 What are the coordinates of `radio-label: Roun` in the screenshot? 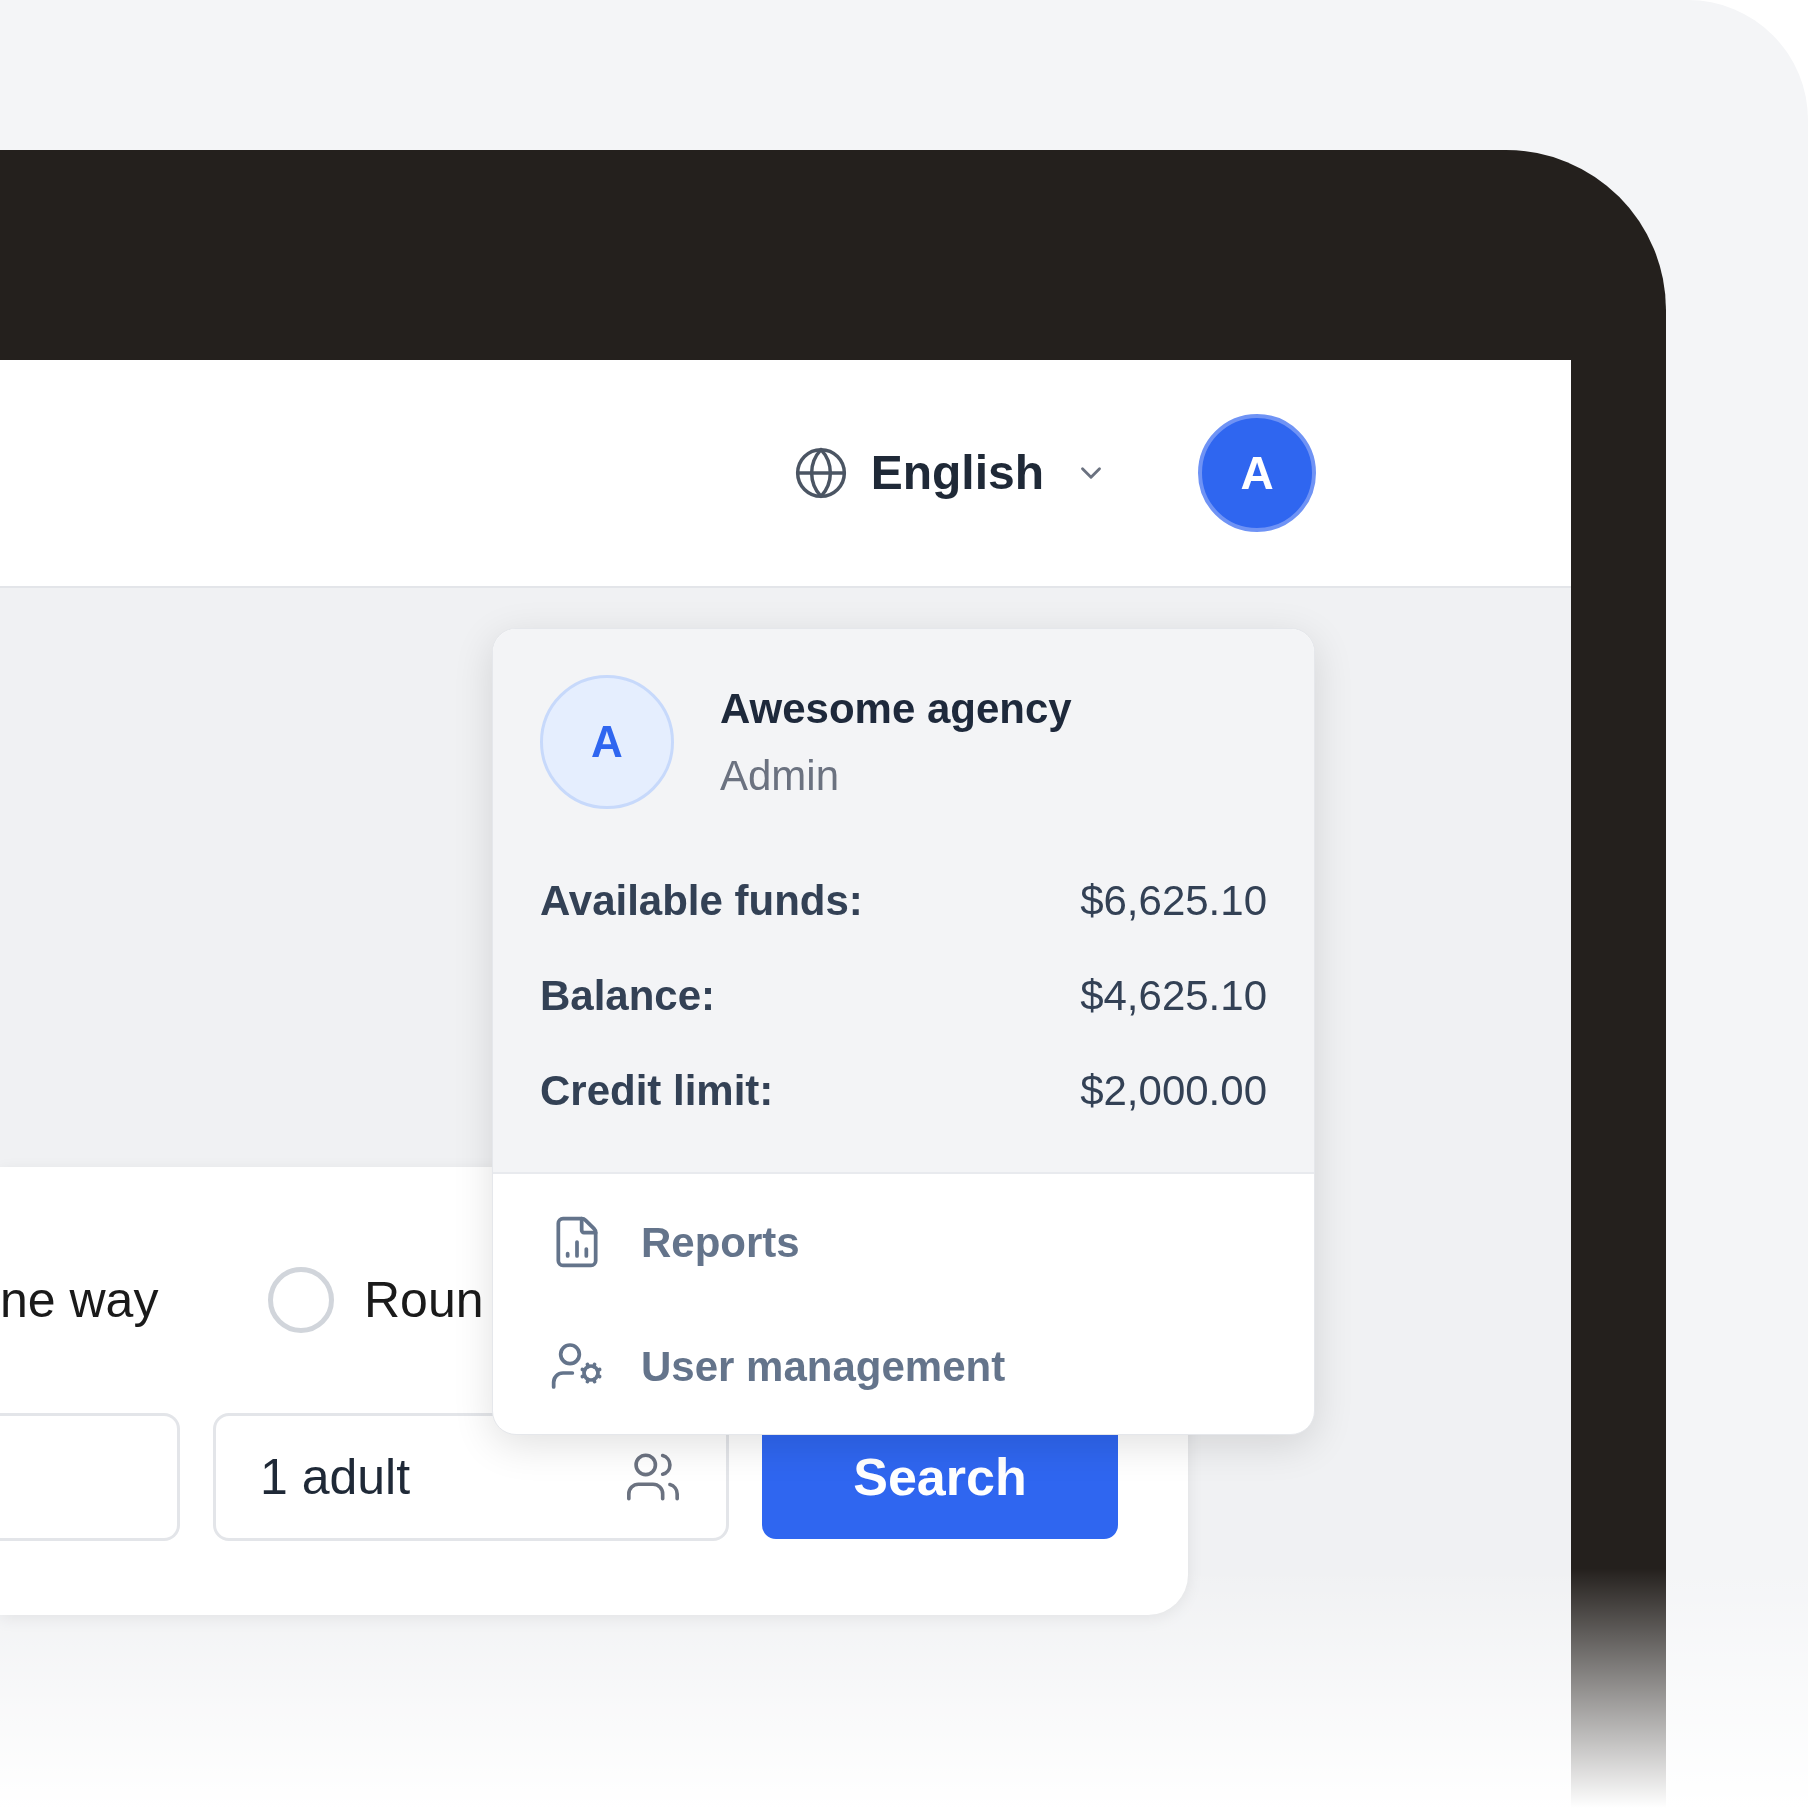 It's located at (424, 1300).